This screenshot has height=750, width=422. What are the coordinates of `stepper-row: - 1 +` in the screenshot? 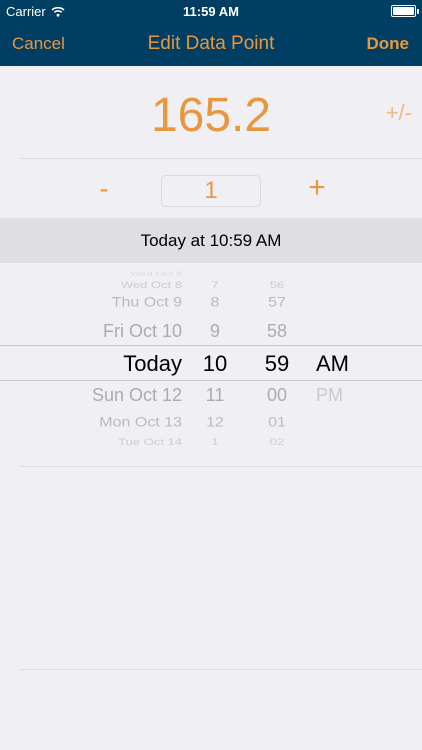 It's located at (211, 188).